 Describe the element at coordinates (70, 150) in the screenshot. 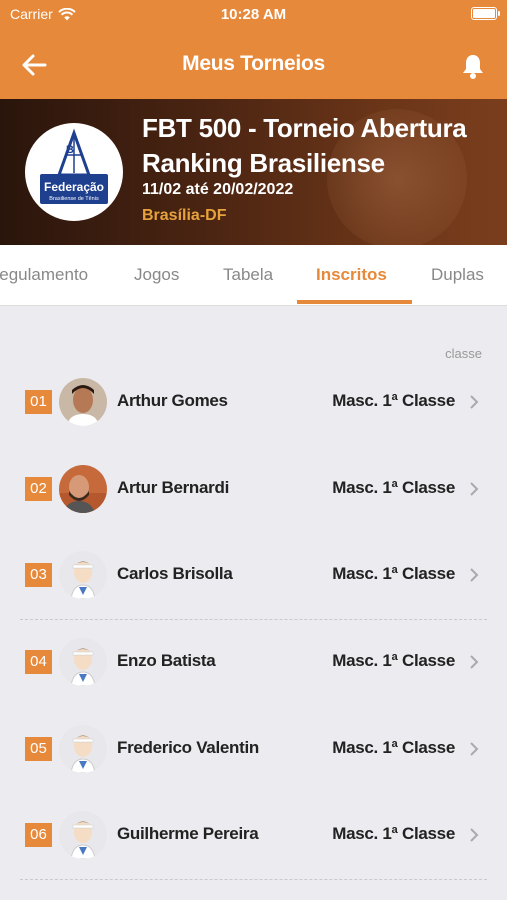

I see `svg-text: B` at that location.